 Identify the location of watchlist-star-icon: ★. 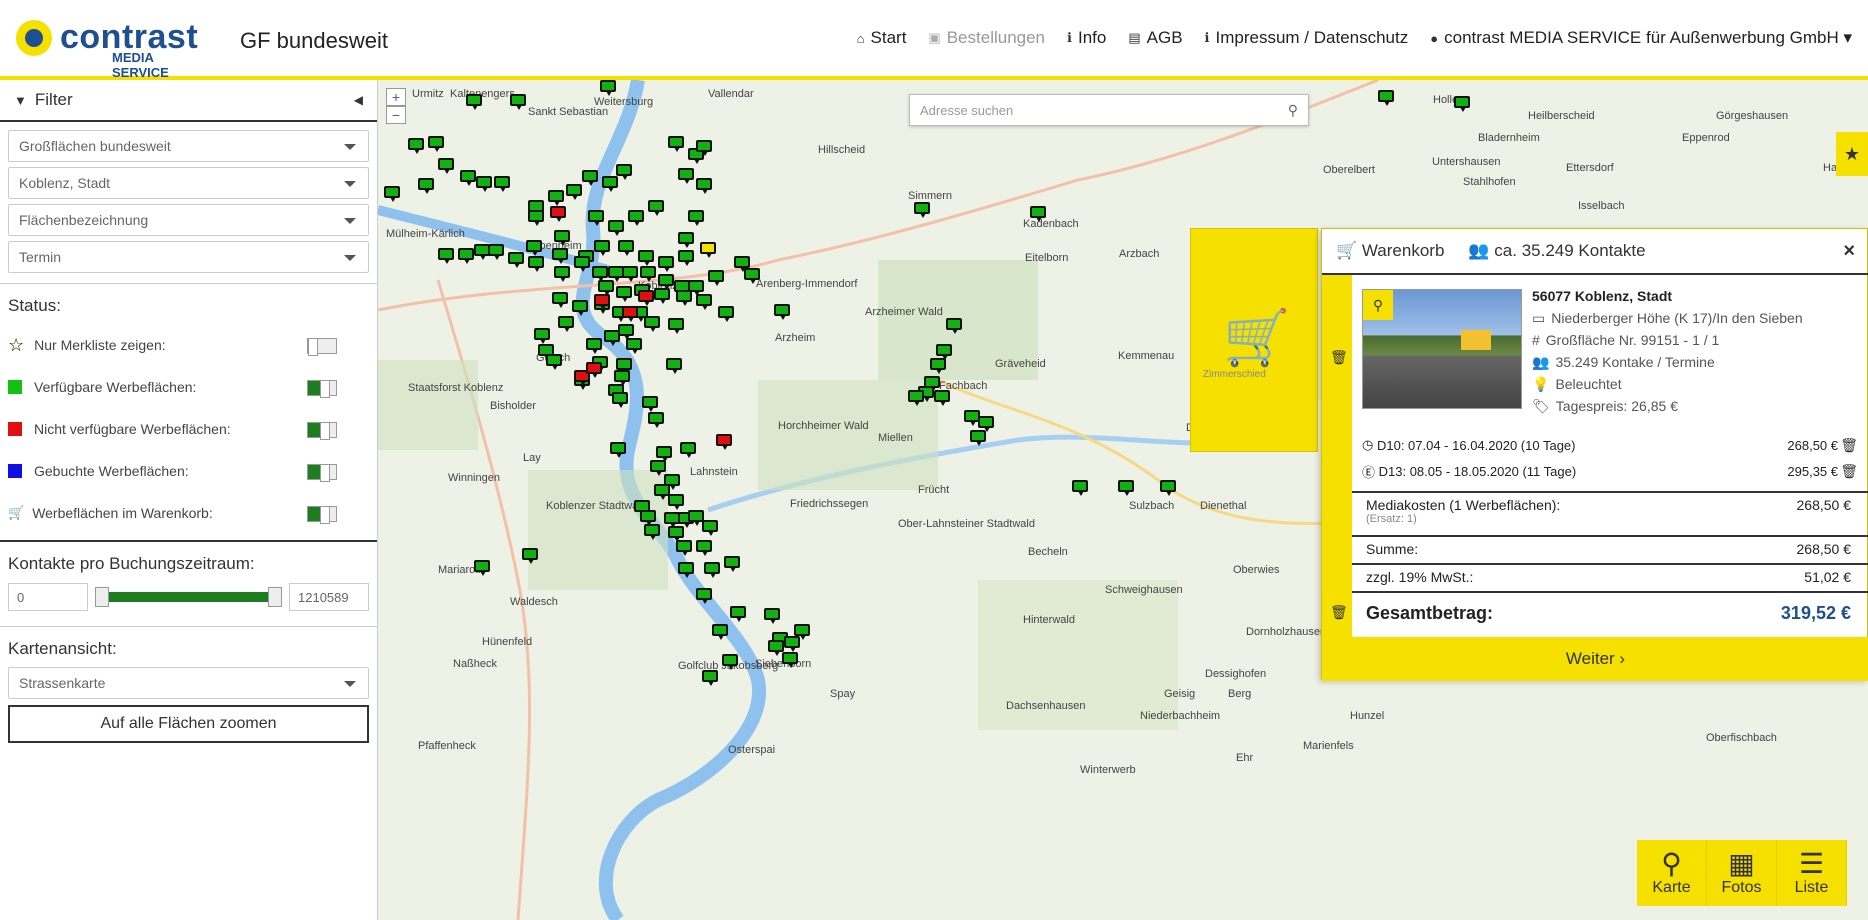
(1852, 154).